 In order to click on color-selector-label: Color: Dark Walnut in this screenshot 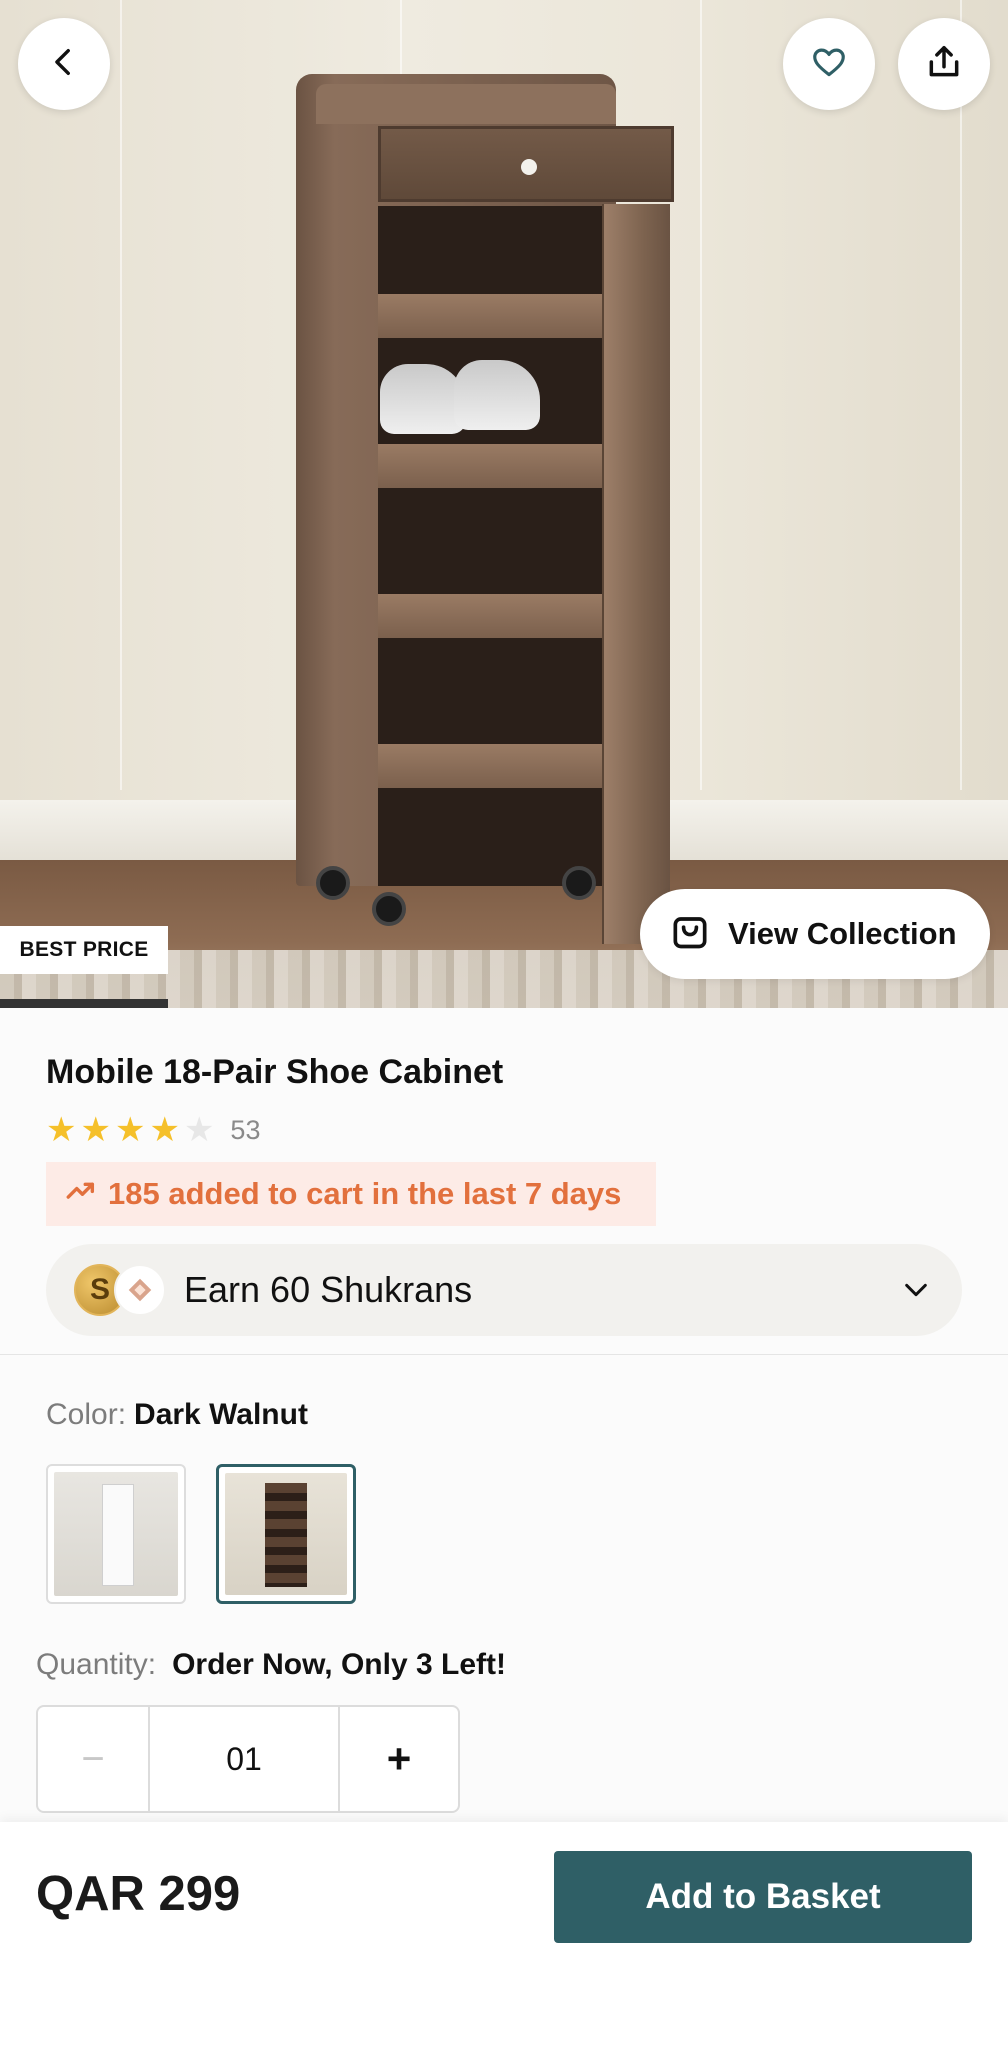, I will do `click(177, 1415)`.